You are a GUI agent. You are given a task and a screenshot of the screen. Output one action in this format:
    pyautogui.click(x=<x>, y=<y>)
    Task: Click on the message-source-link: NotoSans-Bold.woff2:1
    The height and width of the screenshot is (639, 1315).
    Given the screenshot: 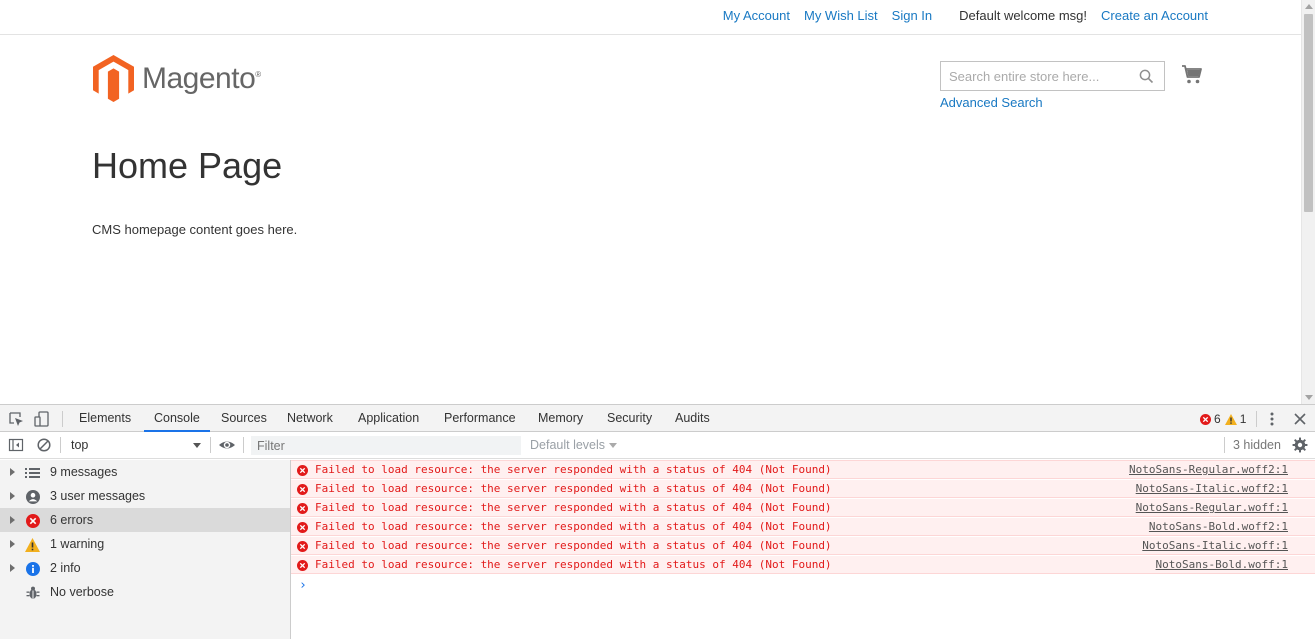 What is the action you would take?
    pyautogui.click(x=1218, y=527)
    